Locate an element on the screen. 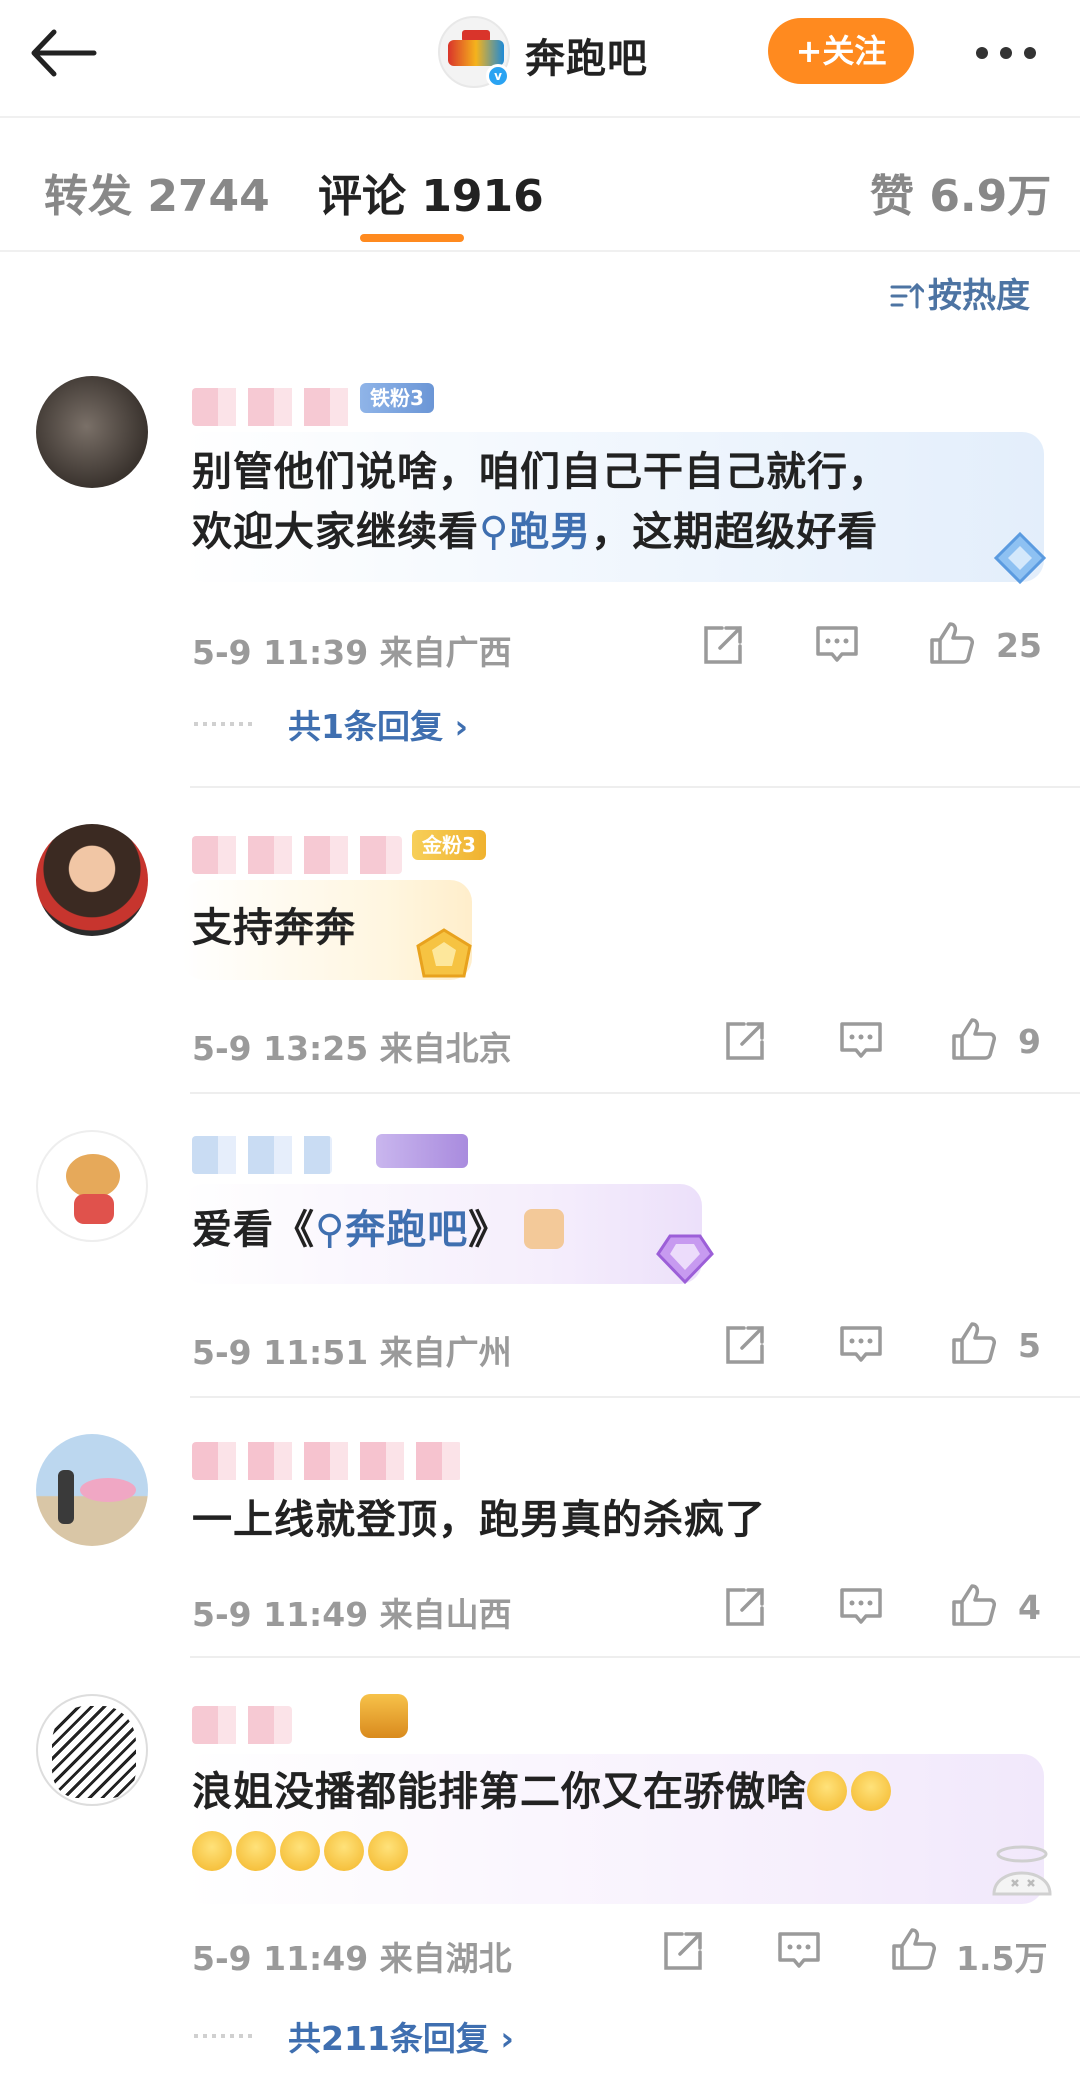 The height and width of the screenshot is (2083, 1080). tab-likes: 赞 6.9万 is located at coordinates (960, 192).